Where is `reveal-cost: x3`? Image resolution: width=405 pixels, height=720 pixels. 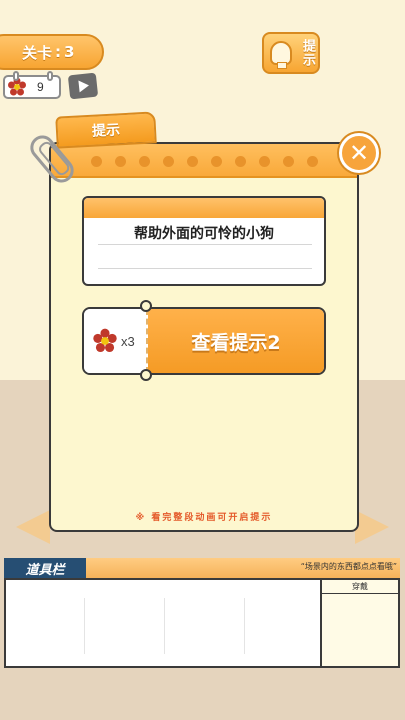 reveal-cost: x3 is located at coordinates (116, 341).